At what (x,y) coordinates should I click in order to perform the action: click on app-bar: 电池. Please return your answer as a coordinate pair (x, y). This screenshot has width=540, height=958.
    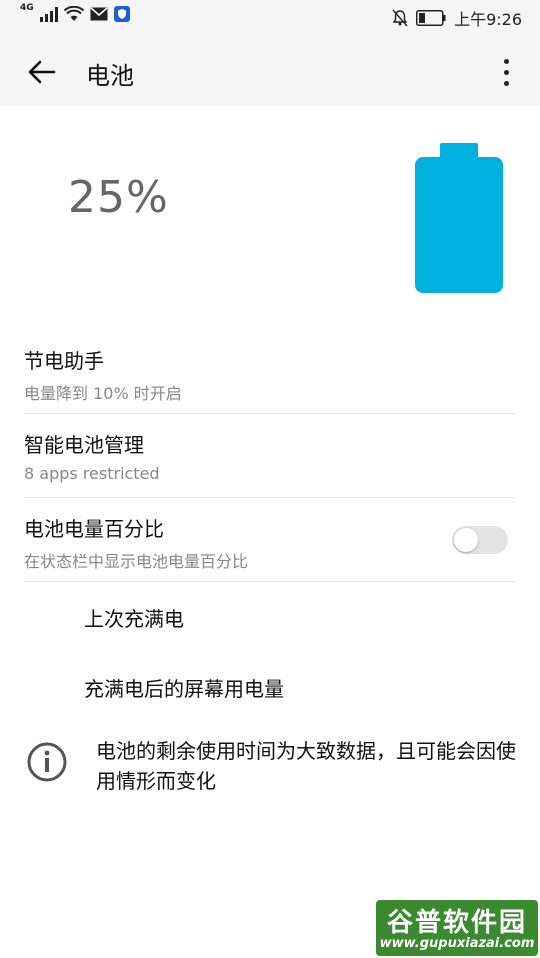
    Looking at the image, I should click on (270, 71).